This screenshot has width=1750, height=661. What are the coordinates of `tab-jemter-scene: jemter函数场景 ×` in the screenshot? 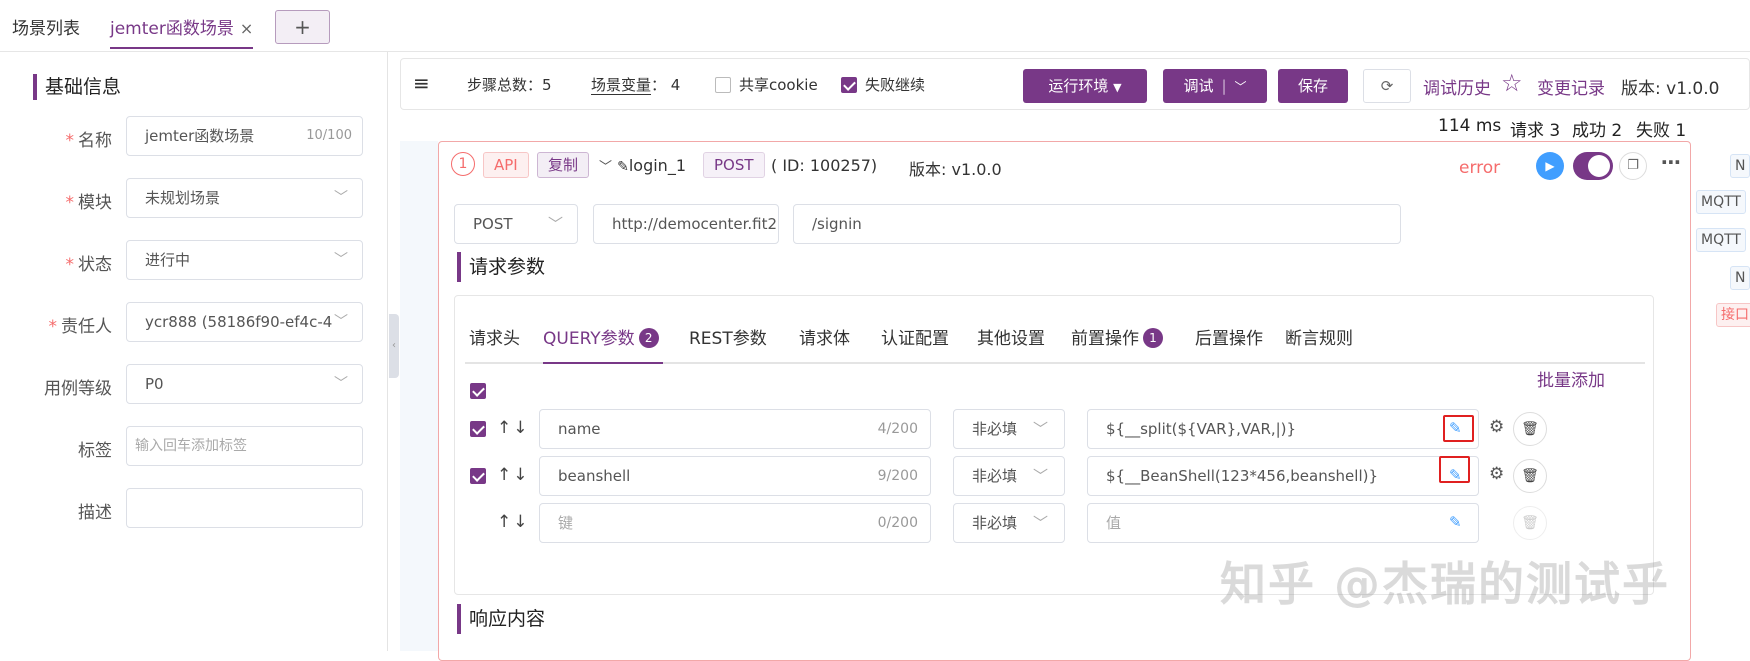 It's located at (182, 31).